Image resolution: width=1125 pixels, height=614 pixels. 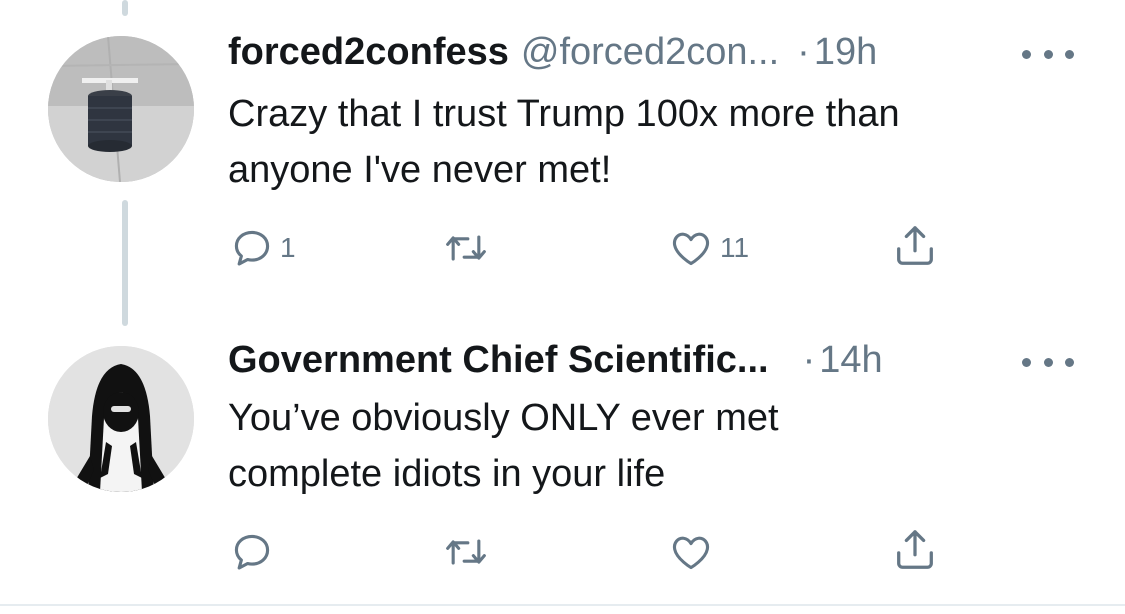 I want to click on divider, so click(x=562, y=605).